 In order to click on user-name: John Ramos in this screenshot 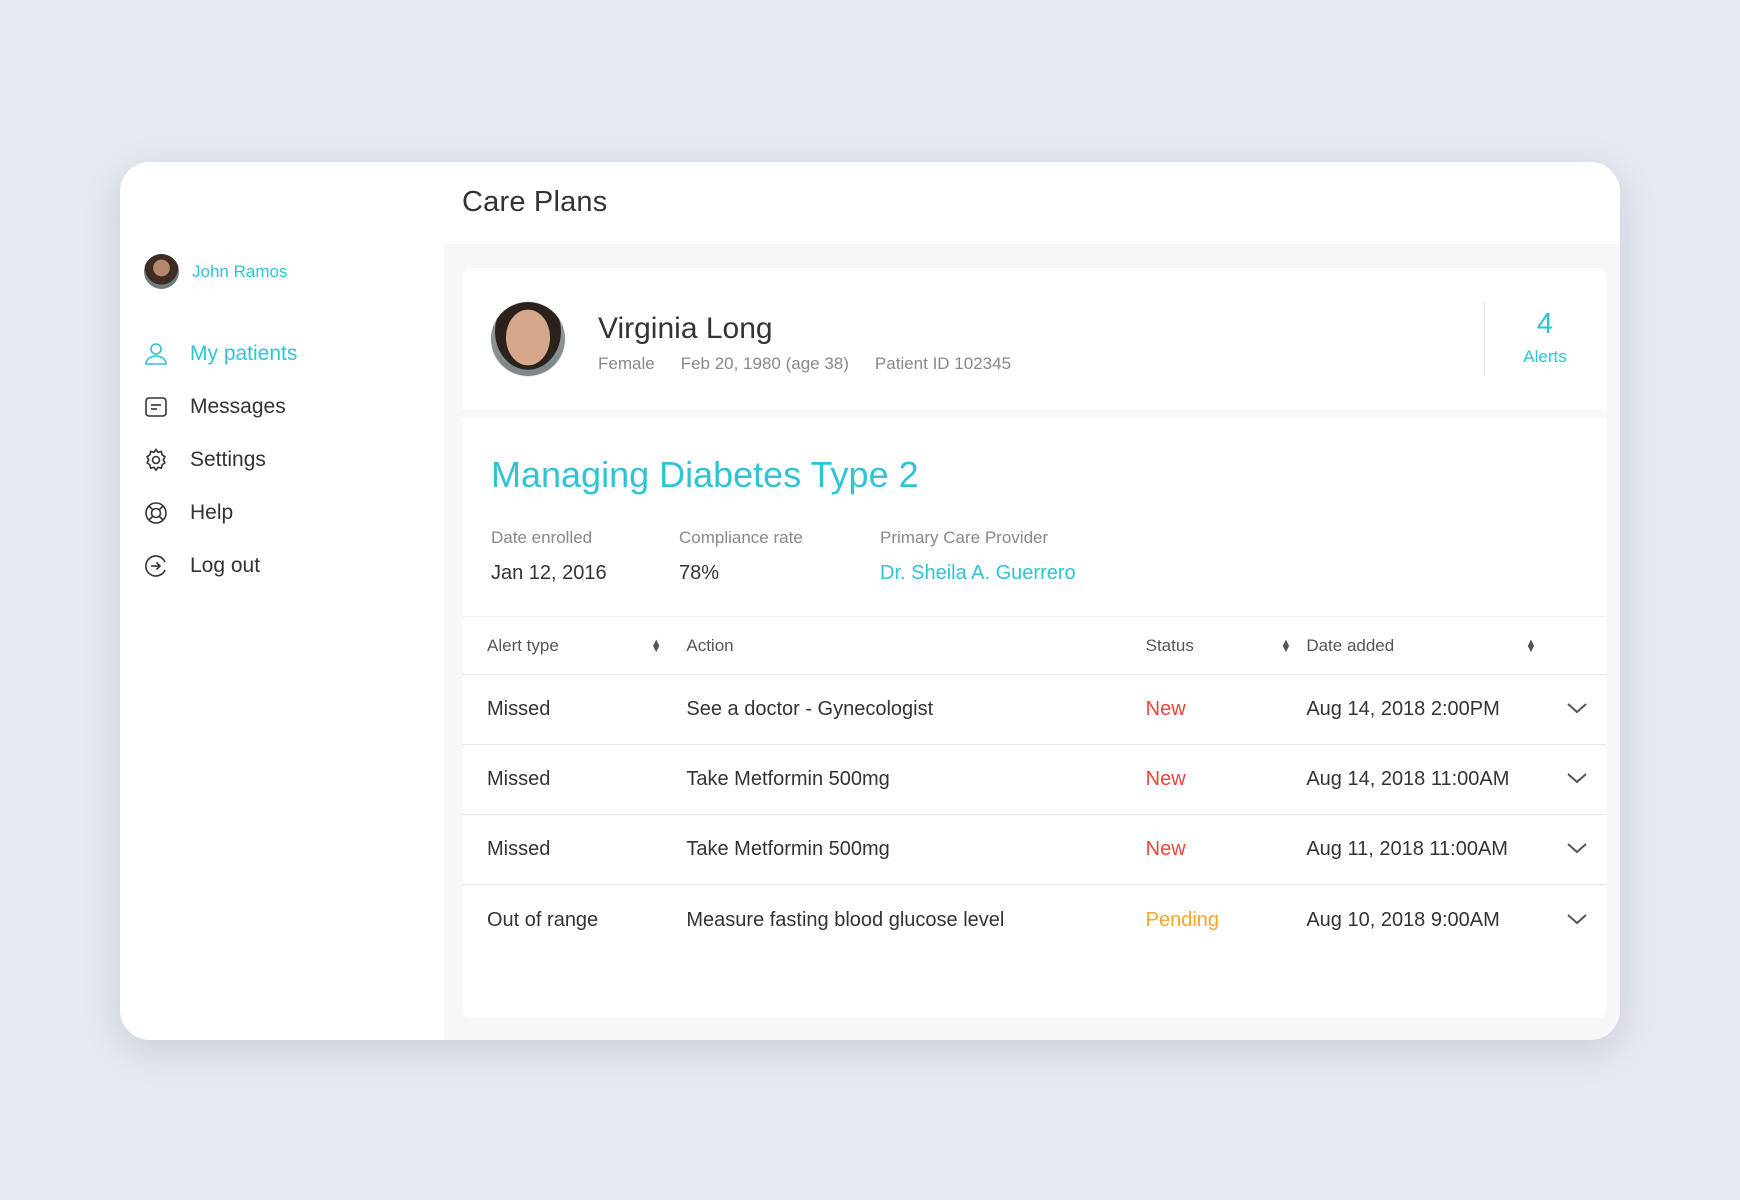, I will do `click(239, 272)`.